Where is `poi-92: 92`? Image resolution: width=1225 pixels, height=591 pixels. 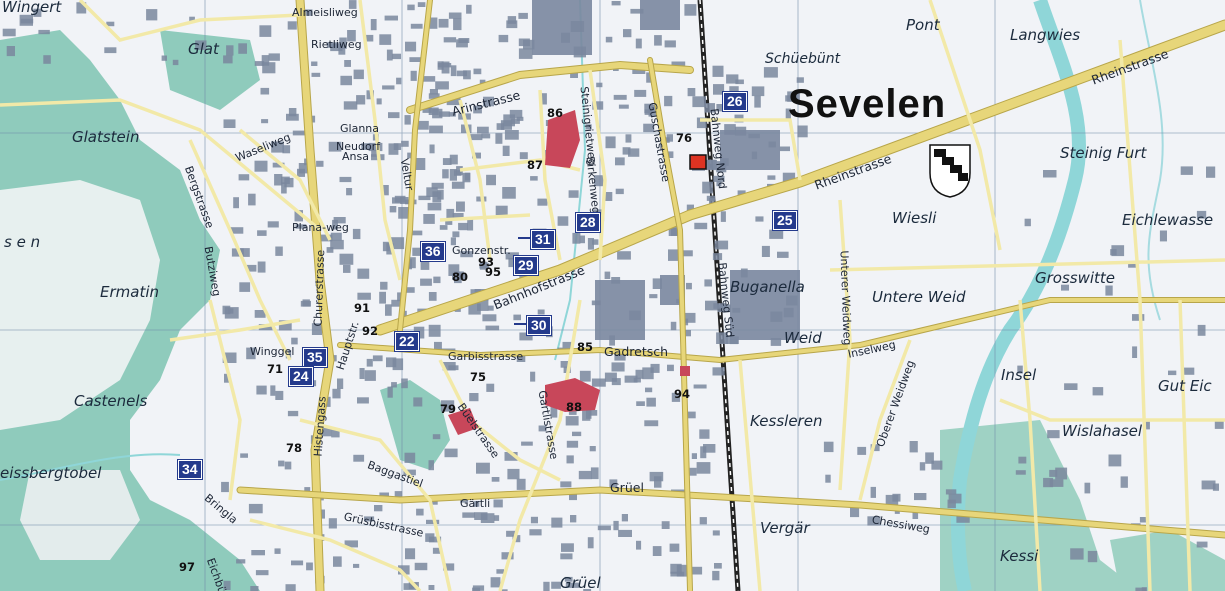
poi-92: 92 is located at coordinates (370, 331).